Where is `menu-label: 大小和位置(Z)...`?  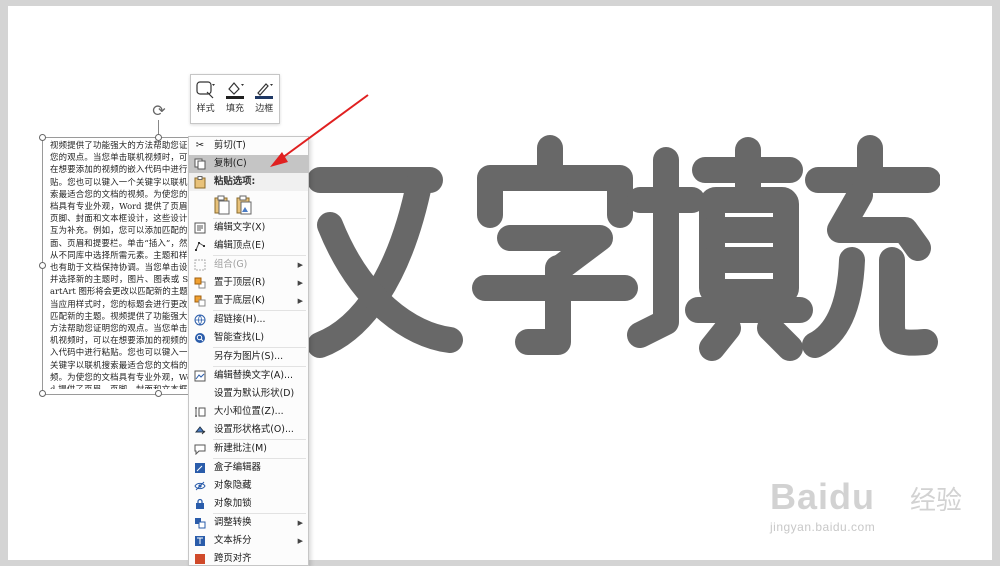
menu-label: 大小和位置(Z)... is located at coordinates (249, 411).